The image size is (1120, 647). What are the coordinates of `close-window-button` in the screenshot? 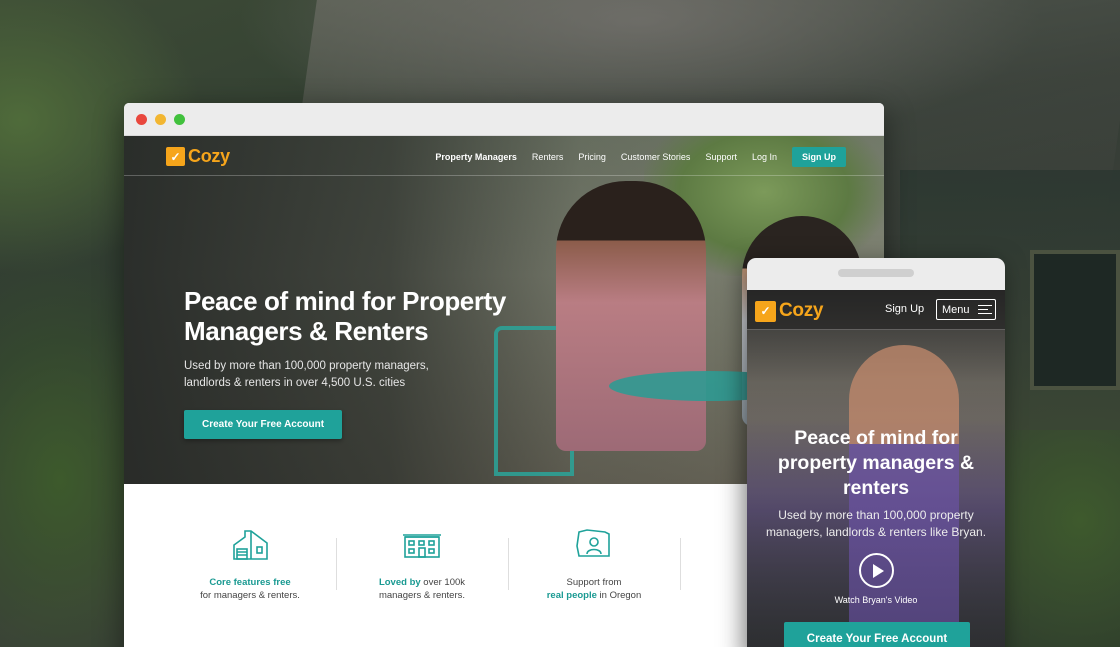 It's located at (141, 119).